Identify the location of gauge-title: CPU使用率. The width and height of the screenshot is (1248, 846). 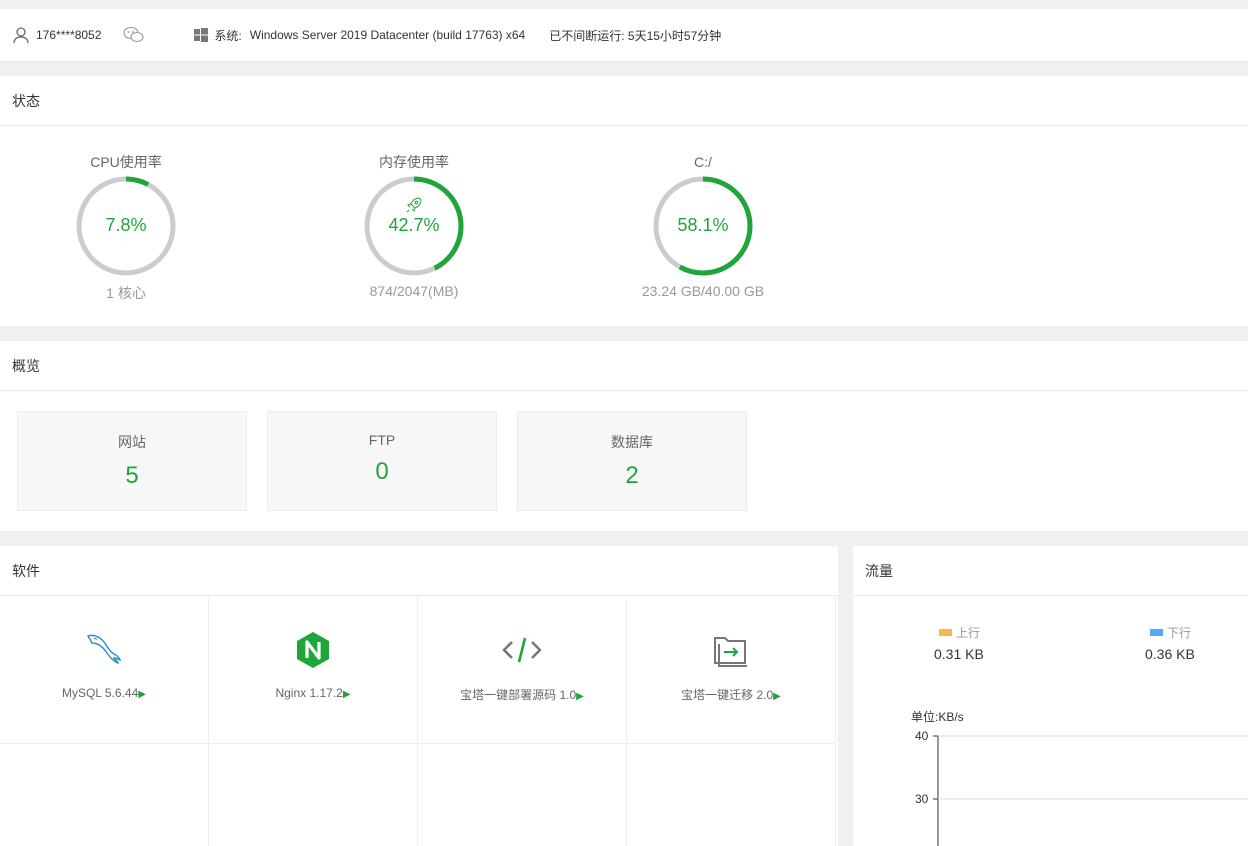
(126, 162).